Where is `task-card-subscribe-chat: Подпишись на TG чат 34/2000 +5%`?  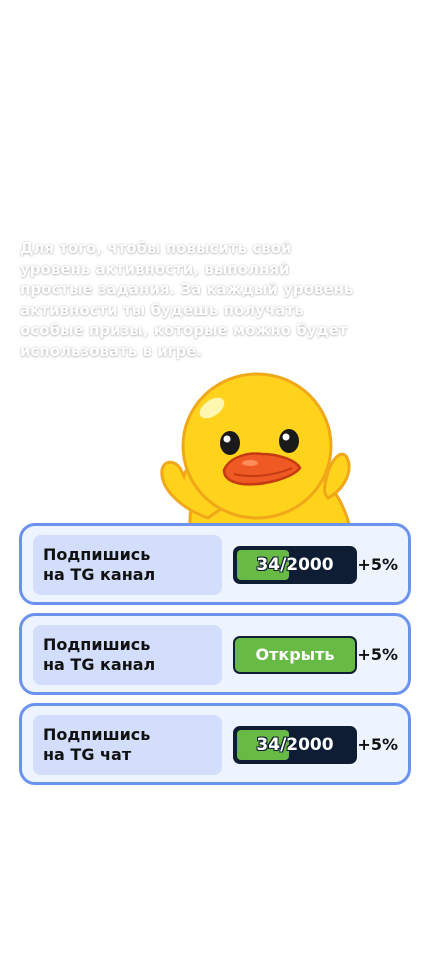 task-card-subscribe-chat: Подпишись на TG чат 34/2000 +5% is located at coordinates (215, 744).